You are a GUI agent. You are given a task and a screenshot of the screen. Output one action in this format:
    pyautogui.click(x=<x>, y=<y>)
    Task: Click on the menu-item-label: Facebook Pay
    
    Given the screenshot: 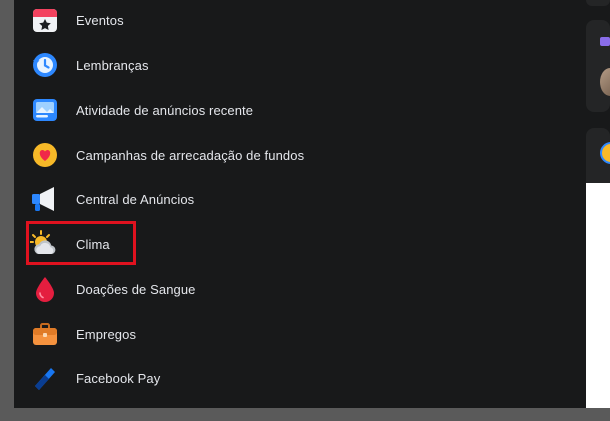 What is the action you would take?
    pyautogui.click(x=118, y=378)
    